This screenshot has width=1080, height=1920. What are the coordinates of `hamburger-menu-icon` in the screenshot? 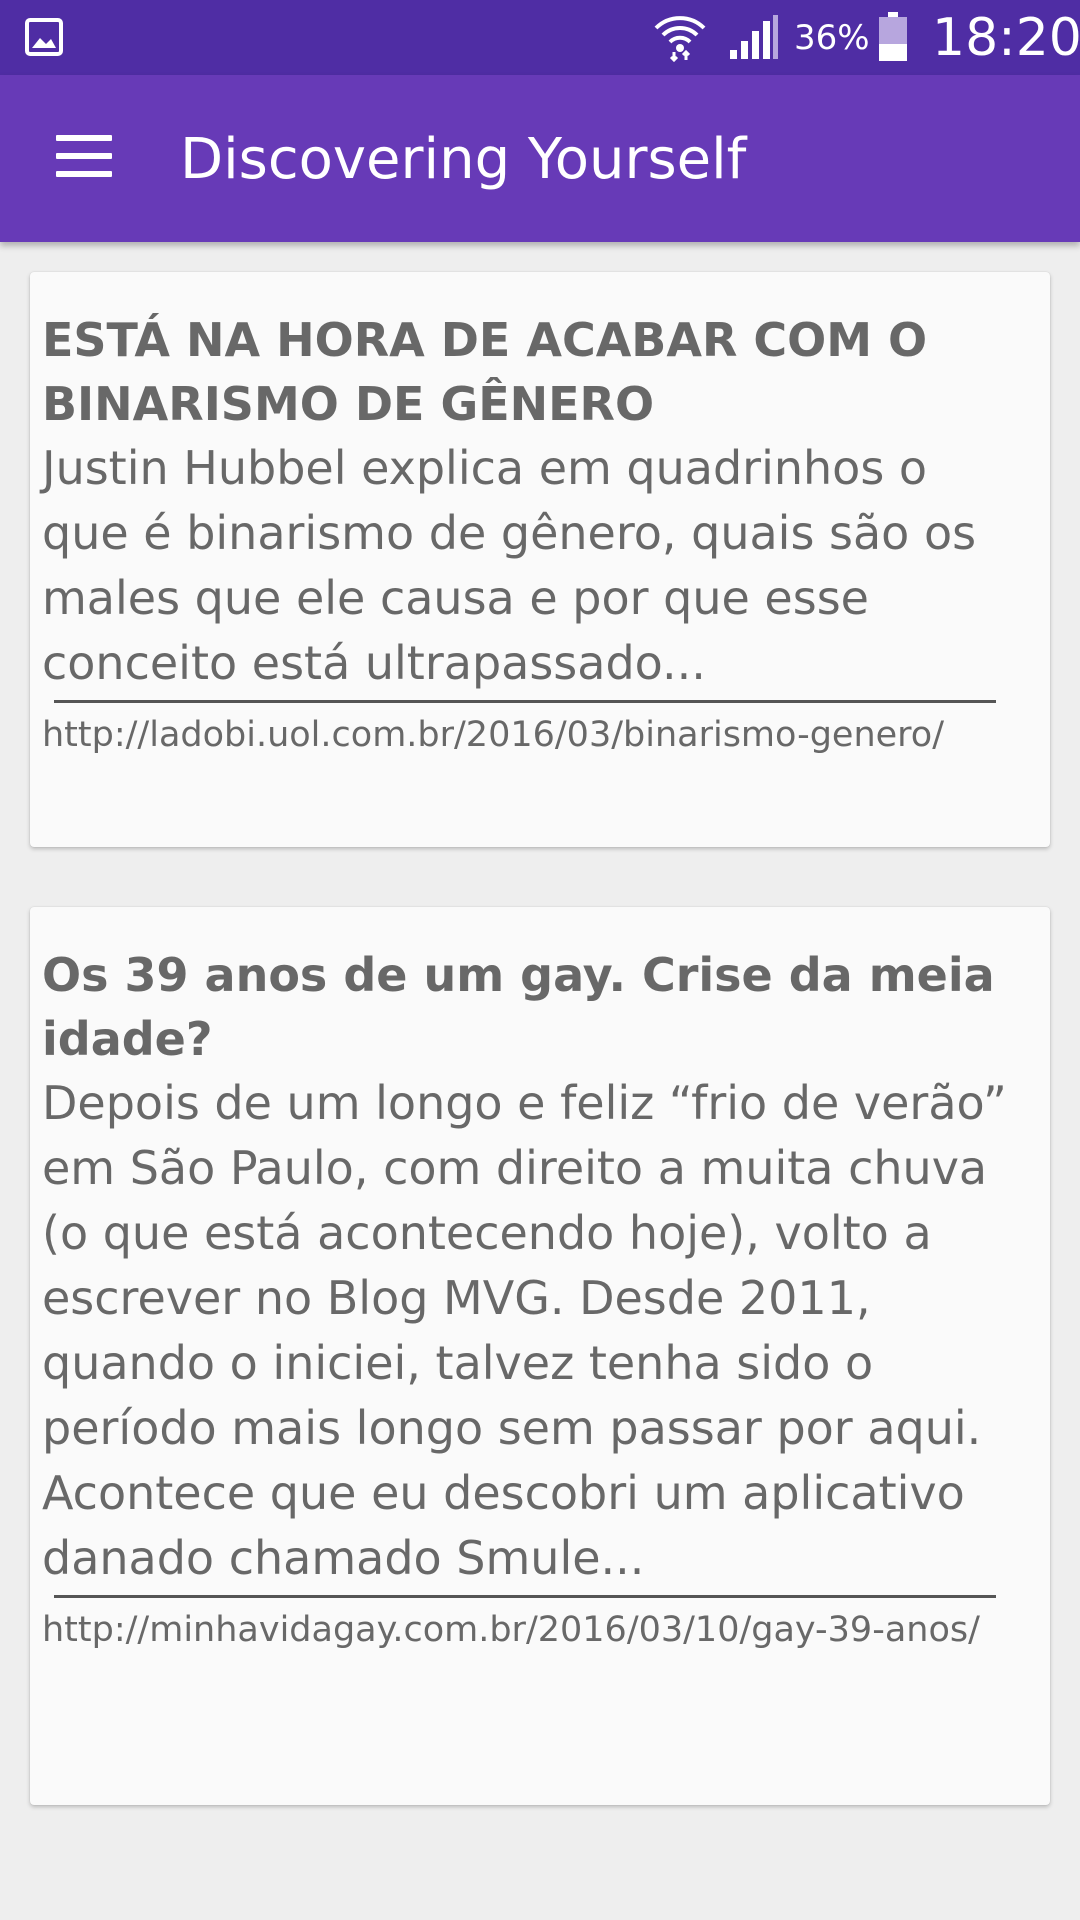 It's located at (84, 159).